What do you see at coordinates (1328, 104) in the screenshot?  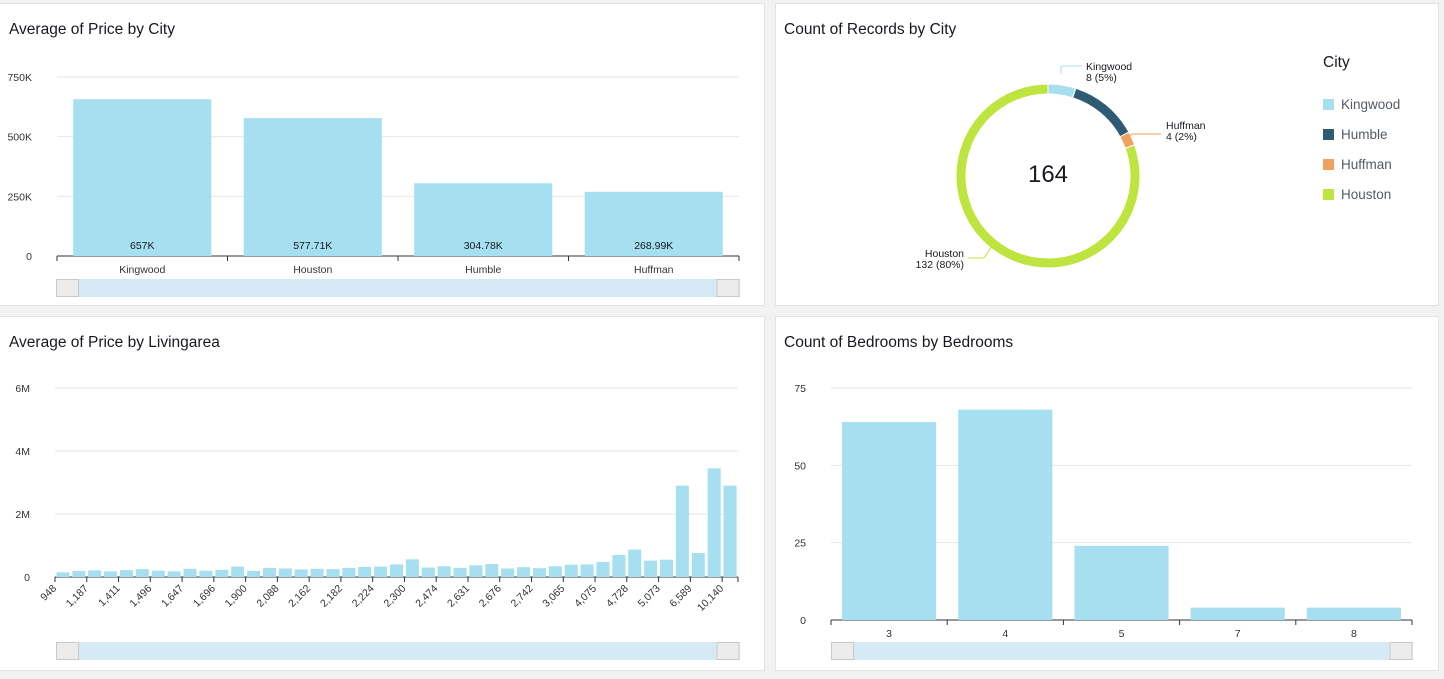 I see `legend-swatch` at bounding box center [1328, 104].